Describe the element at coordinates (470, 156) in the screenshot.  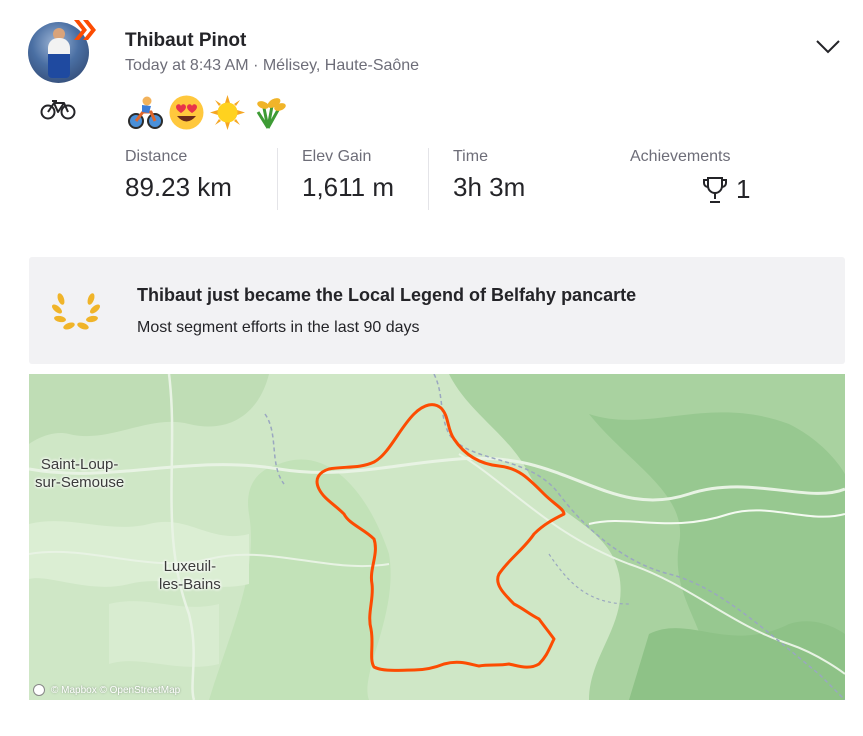
I see `stat-time-label: Time` at that location.